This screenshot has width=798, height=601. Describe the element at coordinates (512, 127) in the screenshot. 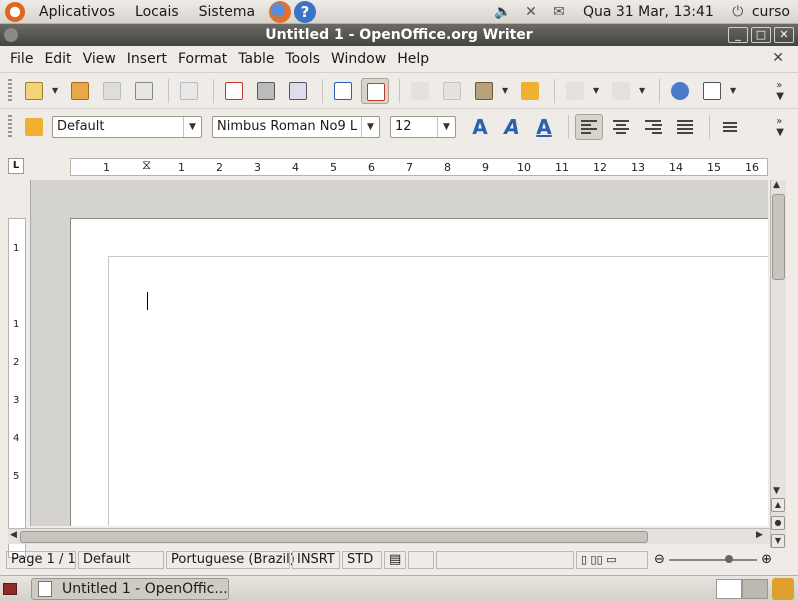

I see `italic-icon: A` at that location.